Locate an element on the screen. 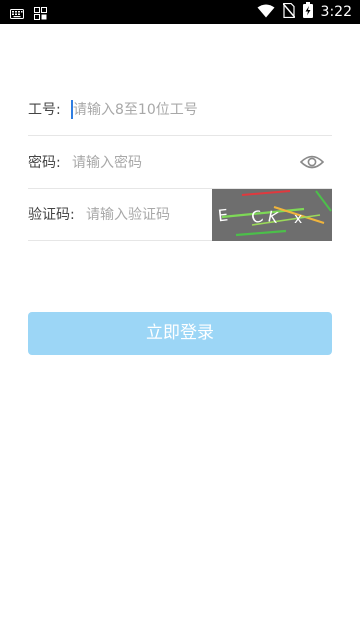  app-grid-icon is located at coordinates (40, 14).